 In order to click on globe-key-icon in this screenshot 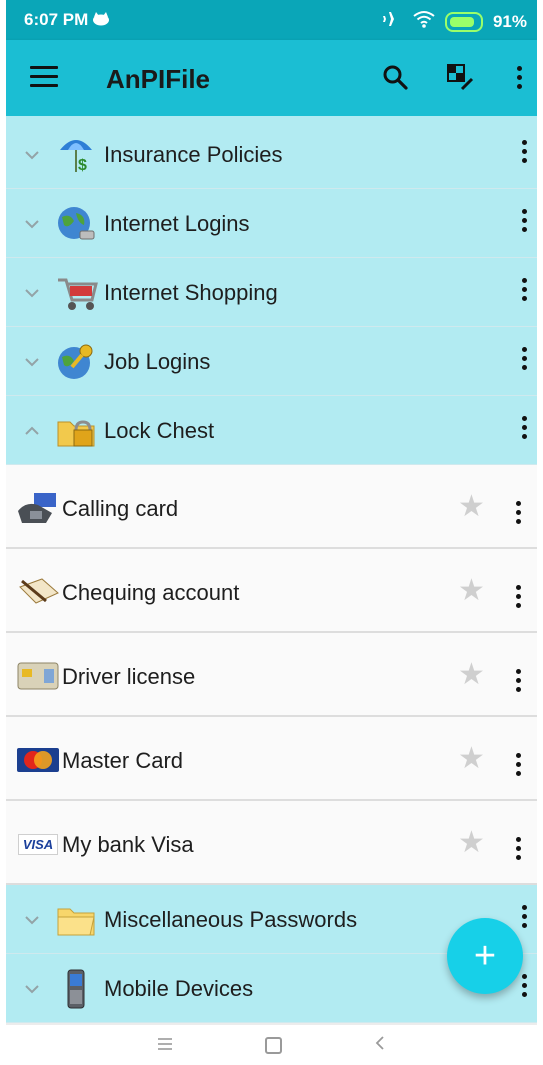, I will do `click(76, 362)`.